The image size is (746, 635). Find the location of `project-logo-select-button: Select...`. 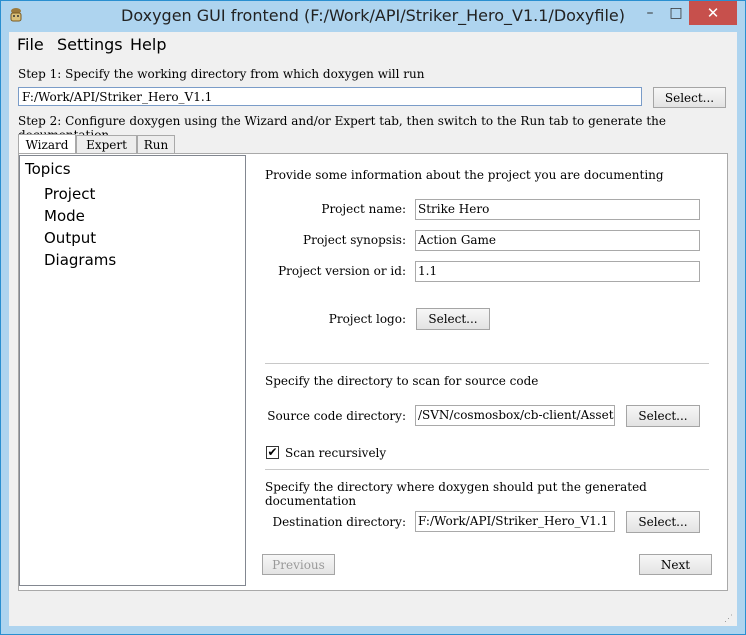

project-logo-select-button: Select... is located at coordinates (453, 319).